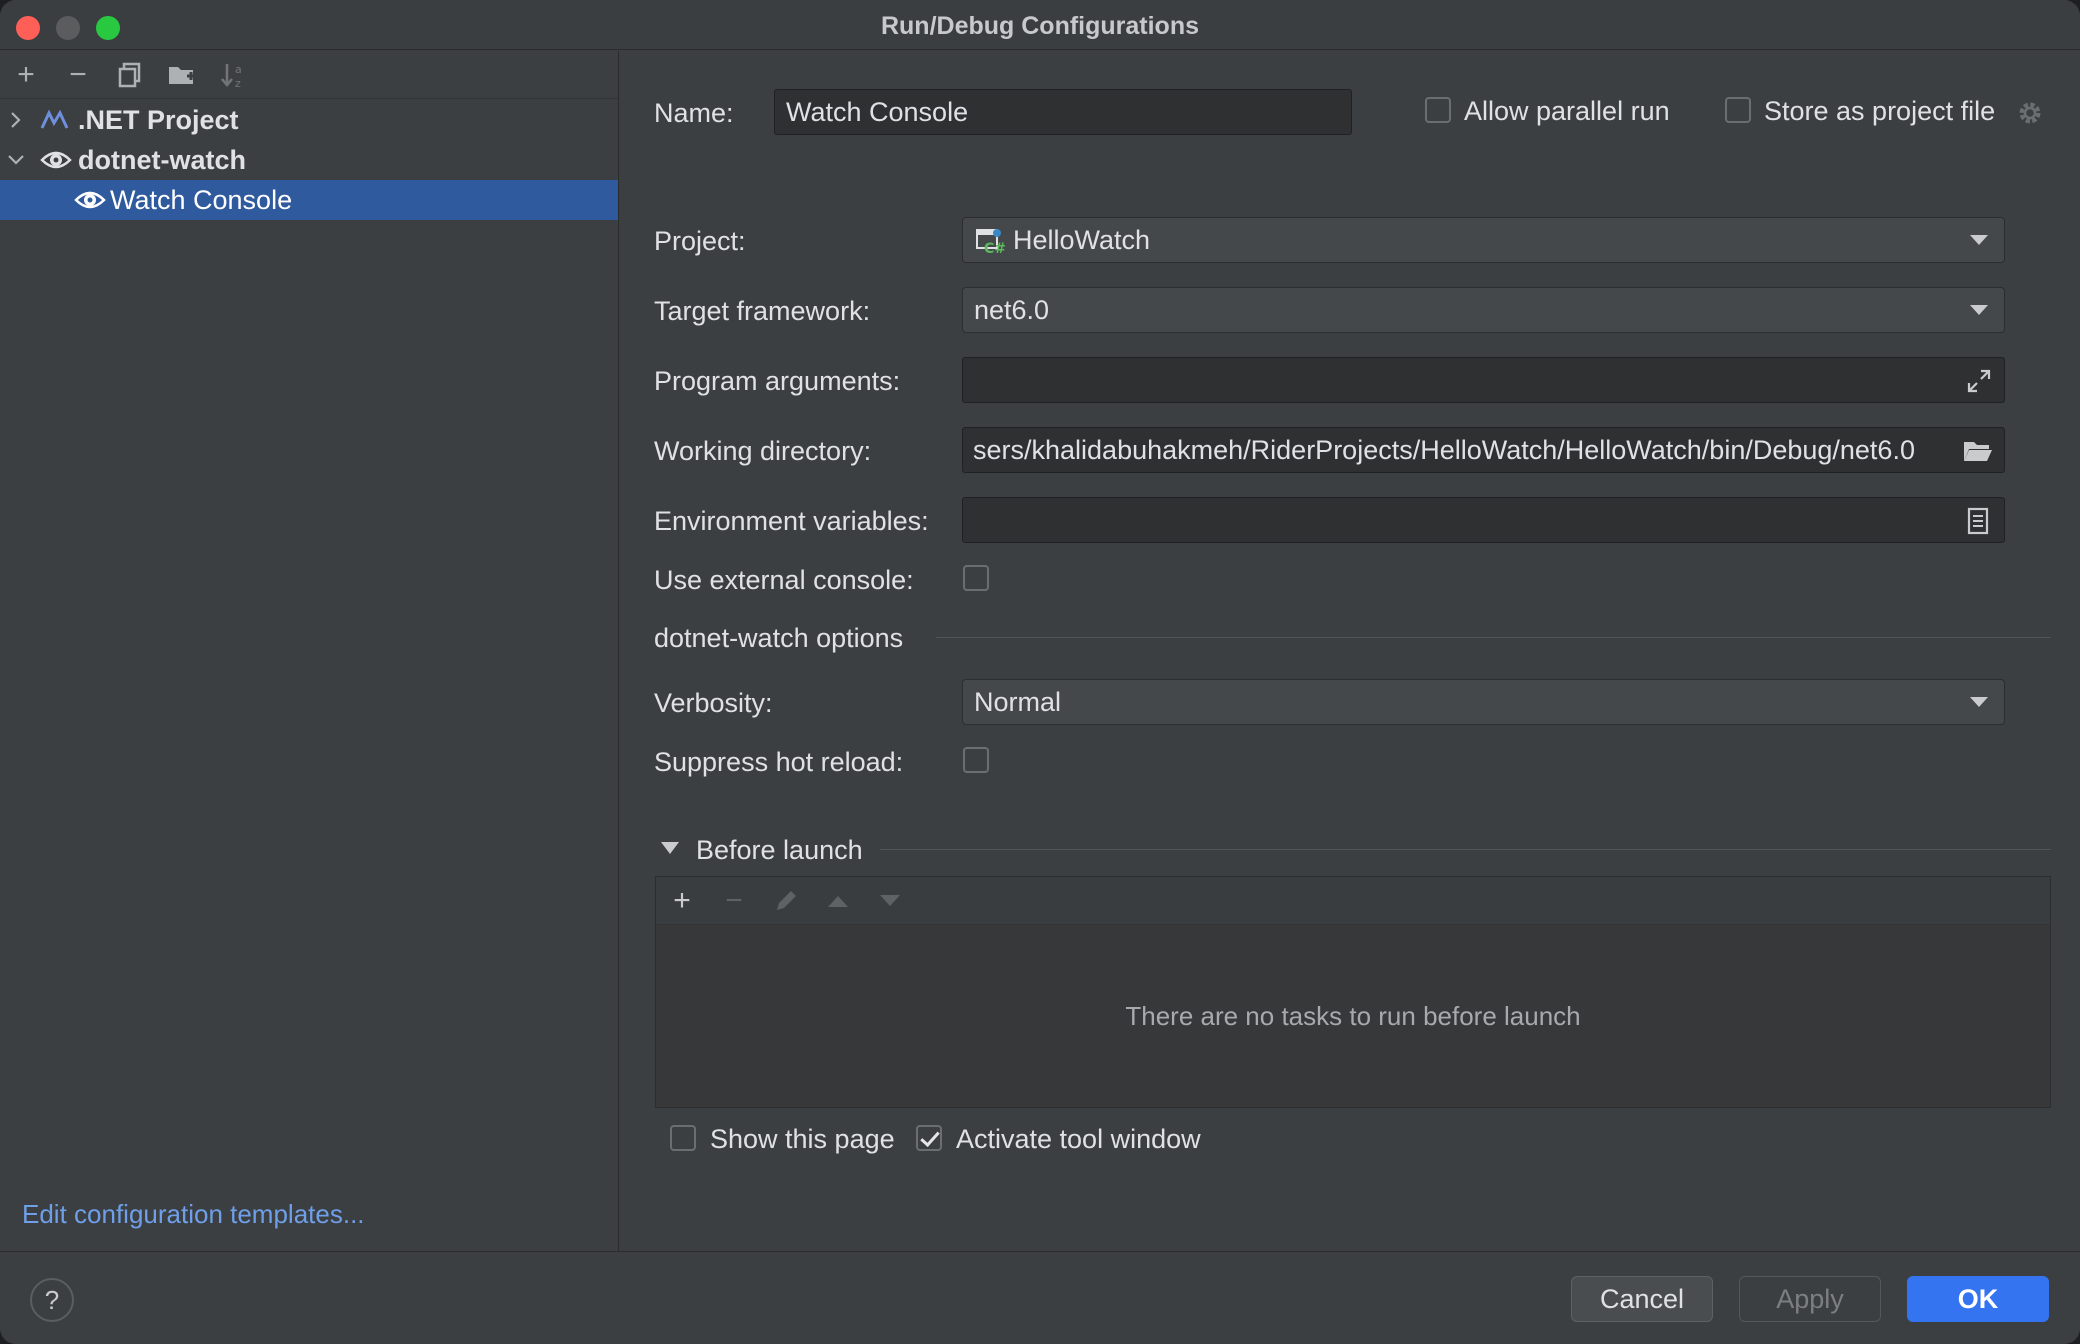 The image size is (2080, 1344). I want to click on tree-item-label: .NET Project, so click(158, 119).